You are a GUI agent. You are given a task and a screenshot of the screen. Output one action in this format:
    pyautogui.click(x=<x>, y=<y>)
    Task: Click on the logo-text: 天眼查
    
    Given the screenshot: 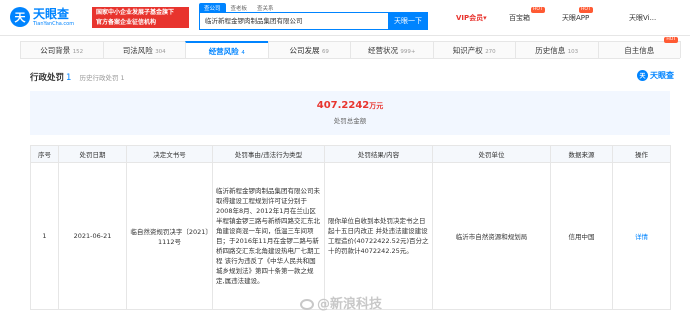 What is the action you would take?
    pyautogui.click(x=51, y=13)
    